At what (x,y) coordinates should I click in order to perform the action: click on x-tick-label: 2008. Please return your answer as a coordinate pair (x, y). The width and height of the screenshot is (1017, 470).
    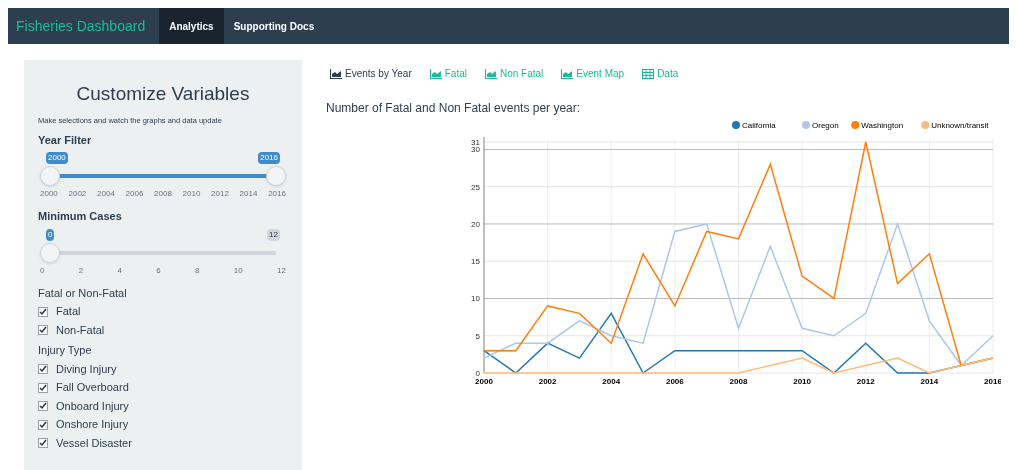
    Looking at the image, I should click on (738, 381).